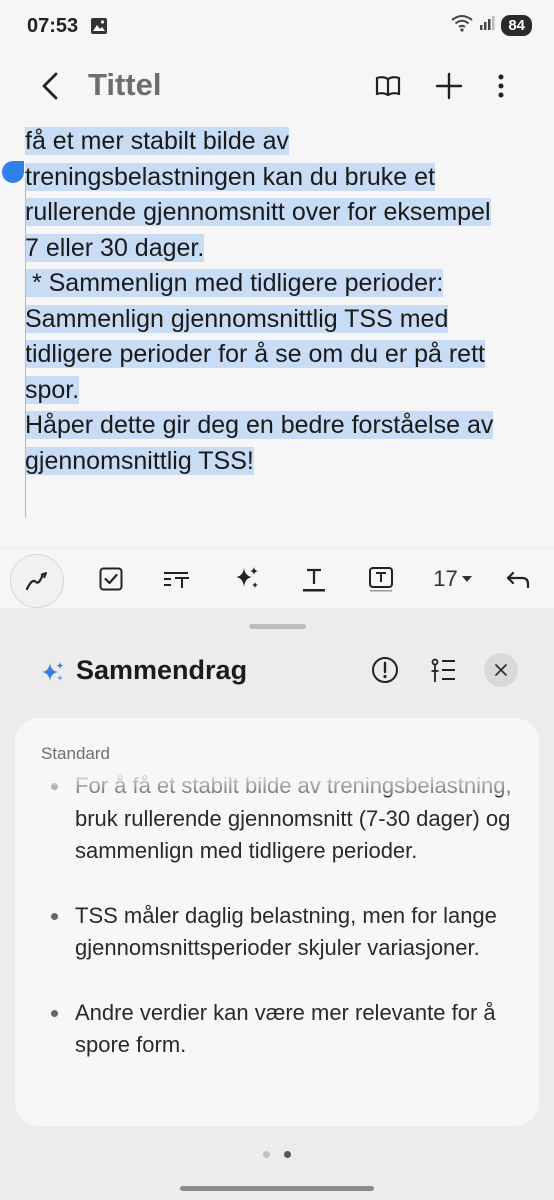  What do you see at coordinates (266, 1154) in the screenshot?
I see `page-dot` at bounding box center [266, 1154].